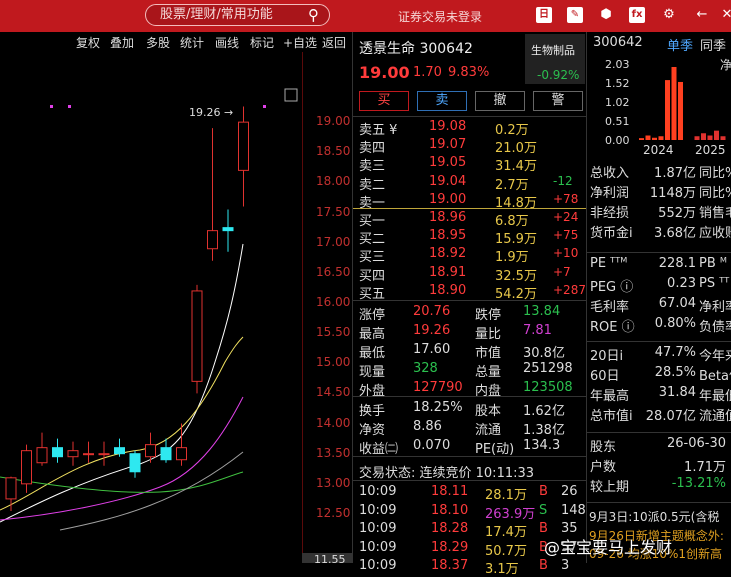 This screenshot has height=577, width=731. I want to click on info-key: 总市值i, so click(611, 416).